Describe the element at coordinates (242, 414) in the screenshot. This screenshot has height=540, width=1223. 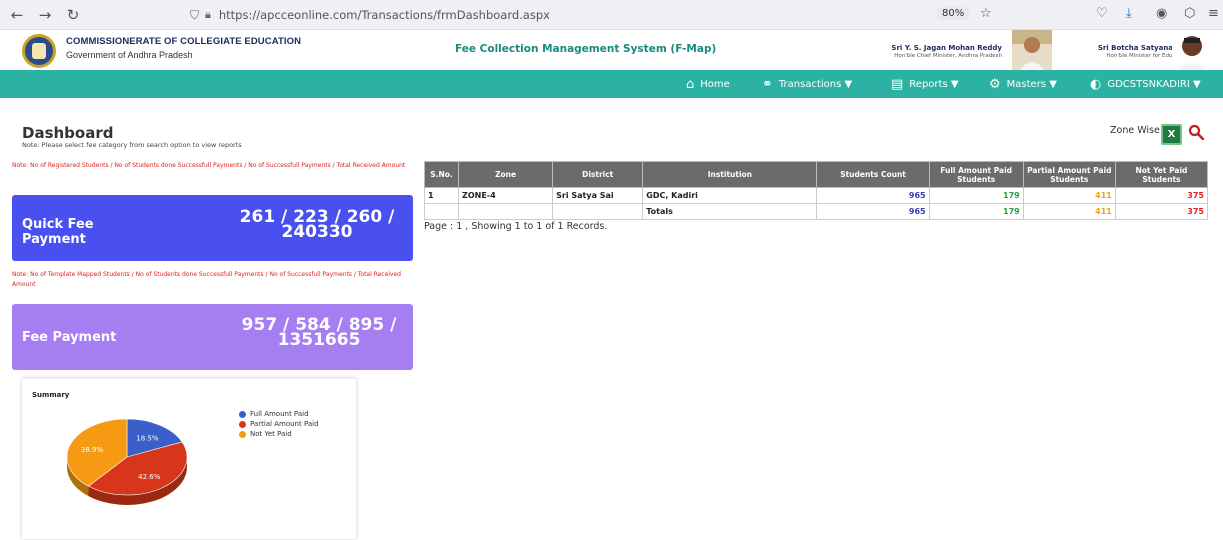
I see `legend-swatch-full-paid` at that location.